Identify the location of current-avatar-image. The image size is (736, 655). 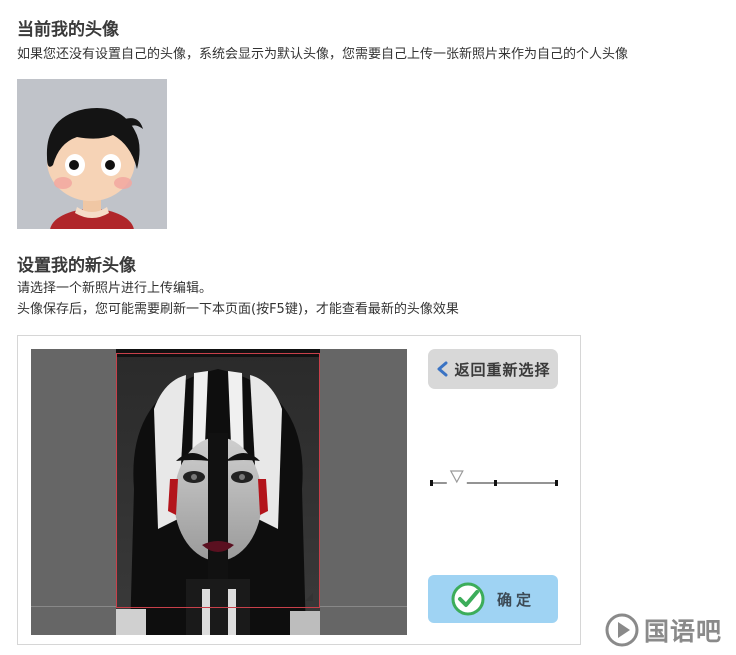
(92, 154).